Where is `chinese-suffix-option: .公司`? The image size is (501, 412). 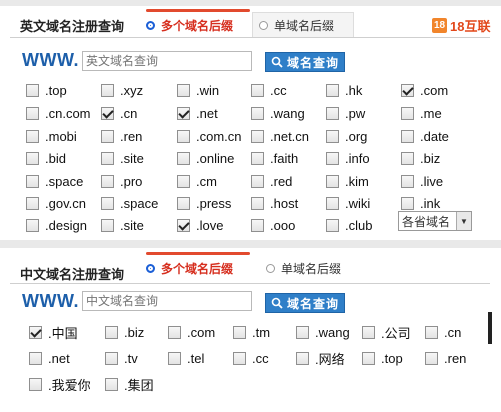
chinese-suffix-option: .公司 is located at coordinates (386, 332).